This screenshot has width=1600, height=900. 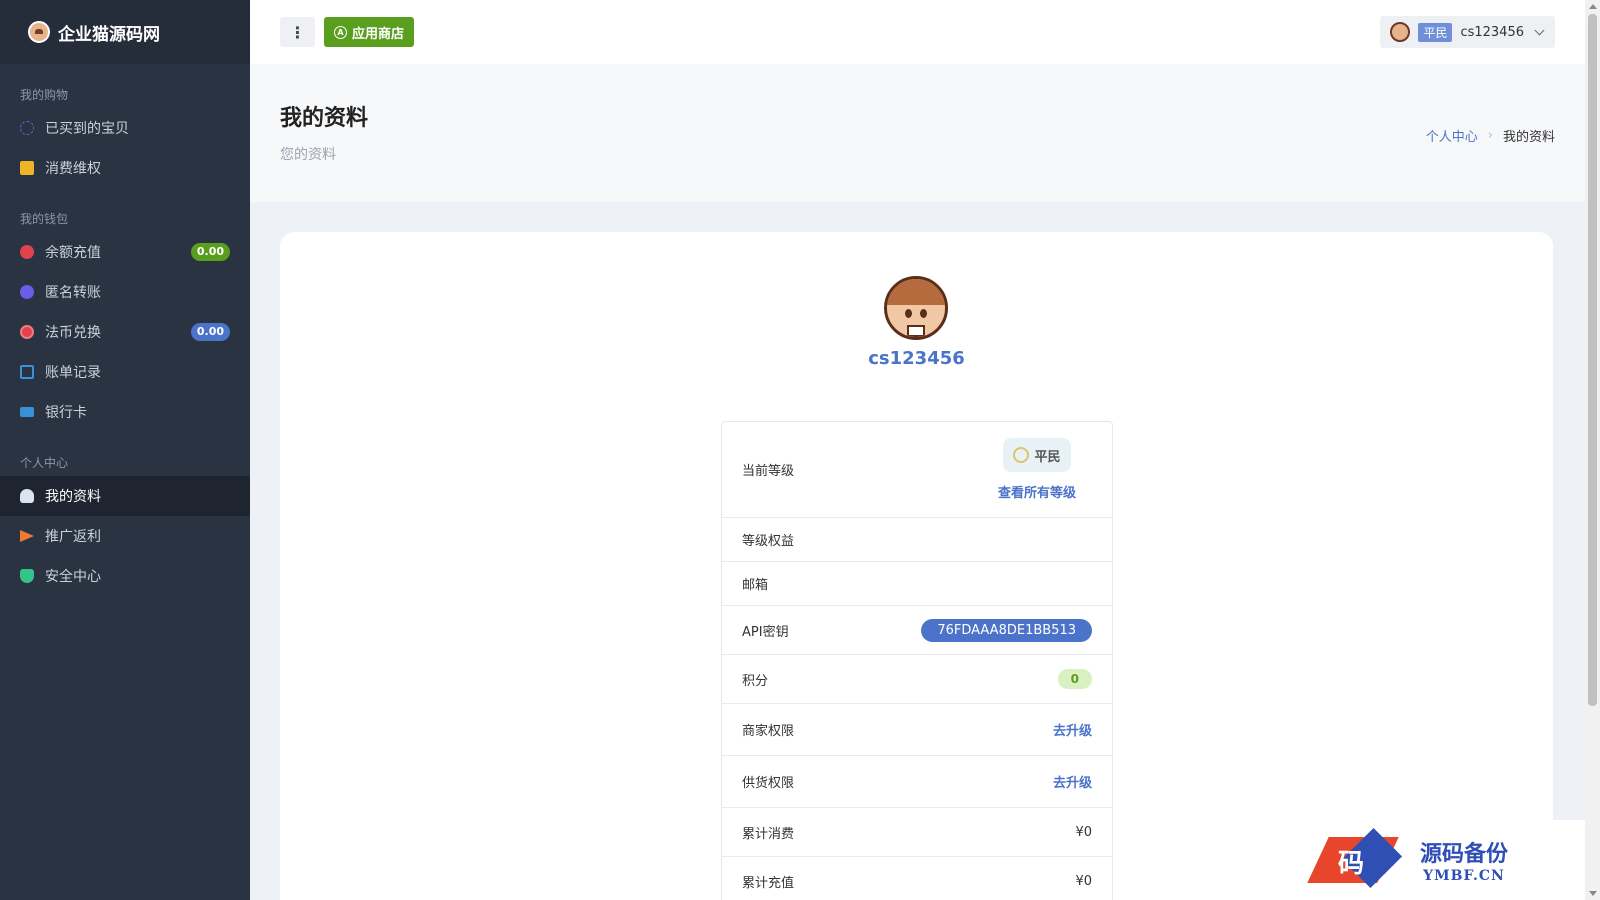 What do you see at coordinates (1593, 893) in the screenshot?
I see `scroll-down-icon` at bounding box center [1593, 893].